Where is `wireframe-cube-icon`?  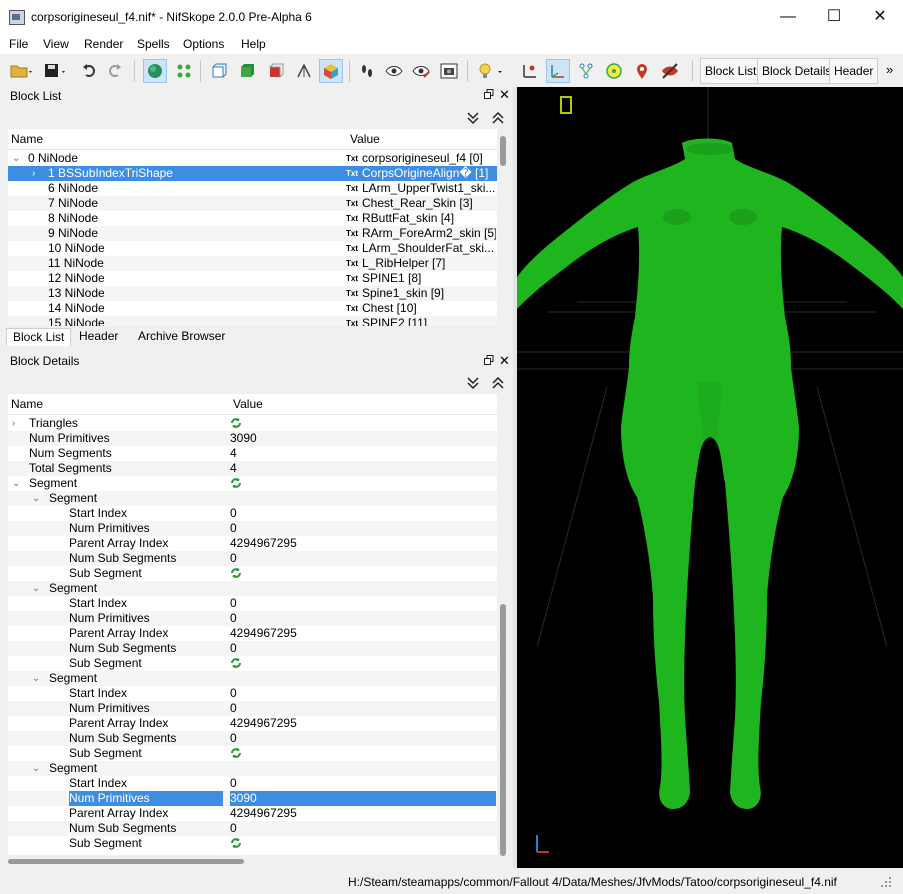
wireframe-cube-icon is located at coordinates (219, 71).